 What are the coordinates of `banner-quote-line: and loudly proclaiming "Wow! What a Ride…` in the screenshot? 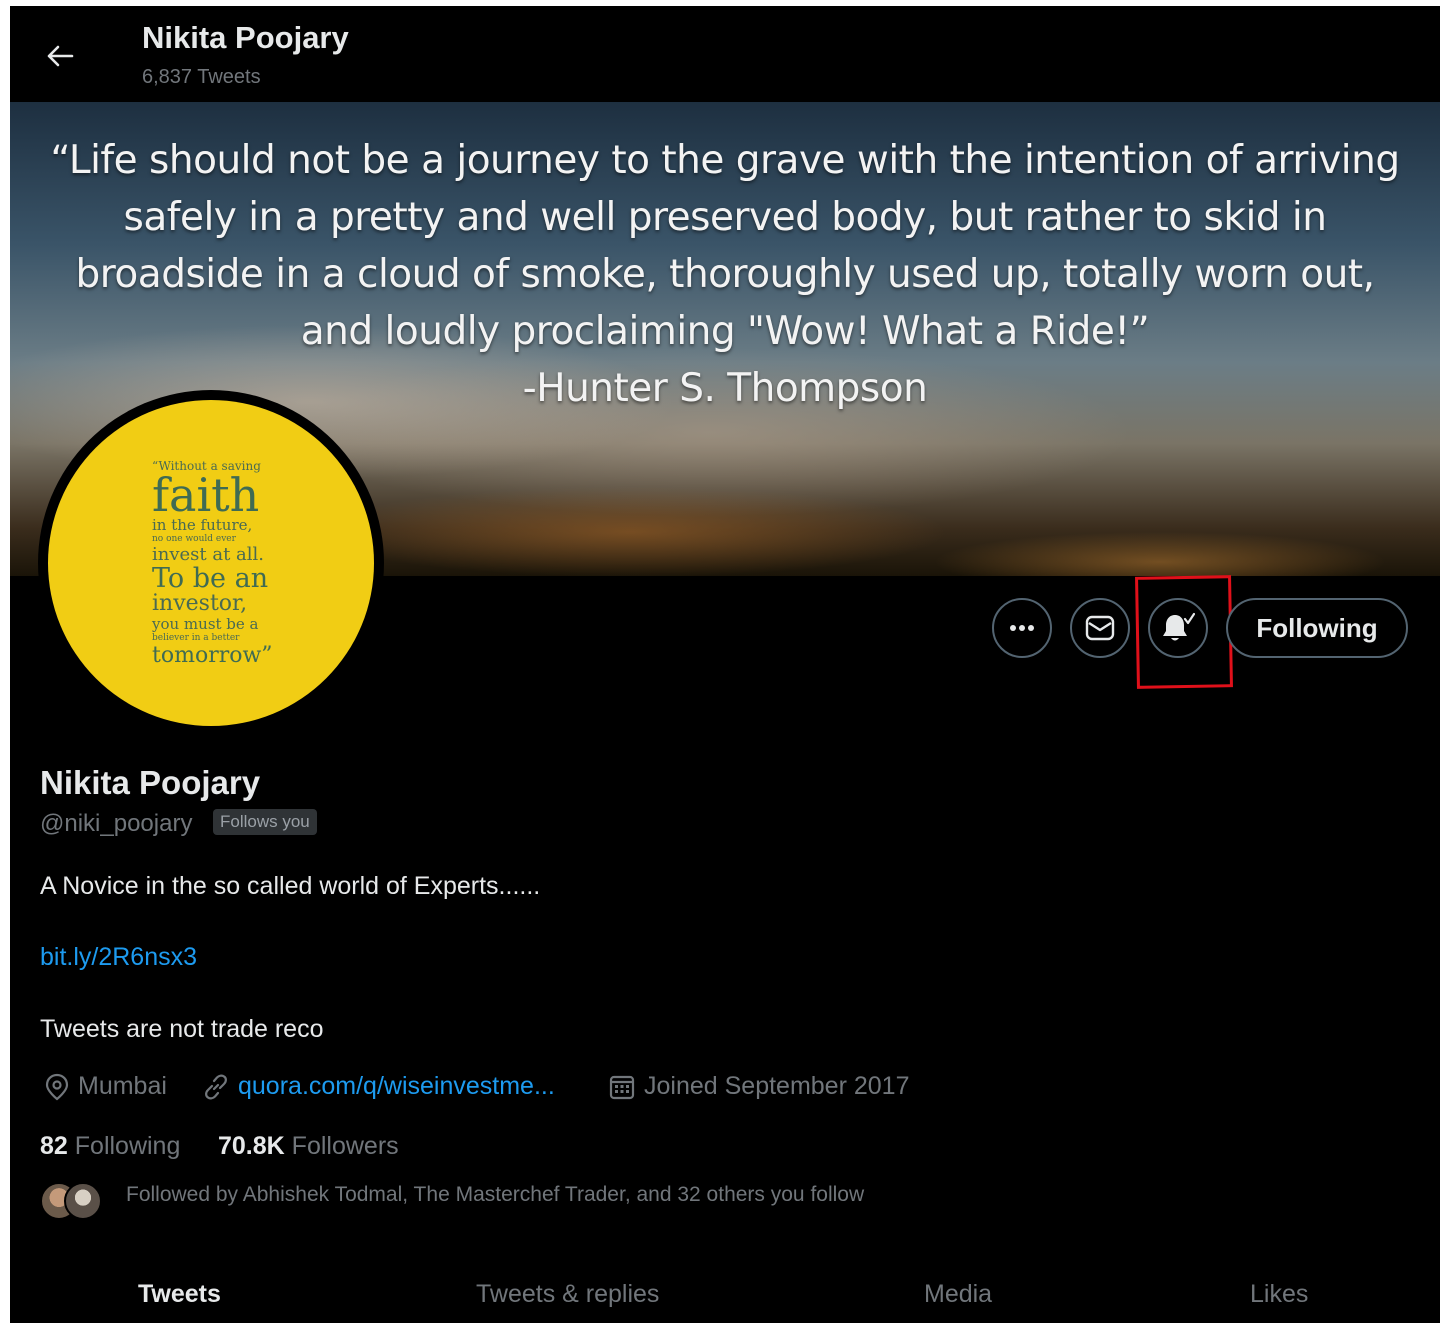 It's located at (725, 331).